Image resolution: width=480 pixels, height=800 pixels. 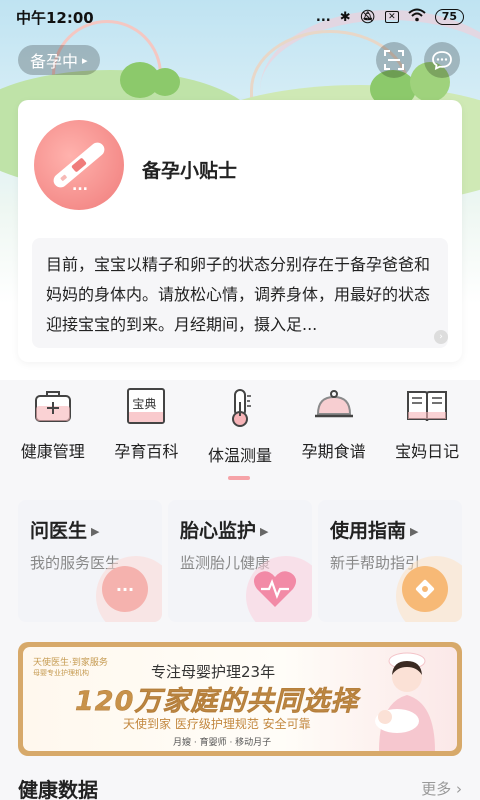 I want to click on chat-bubble-icon, so click(x=442, y=60).